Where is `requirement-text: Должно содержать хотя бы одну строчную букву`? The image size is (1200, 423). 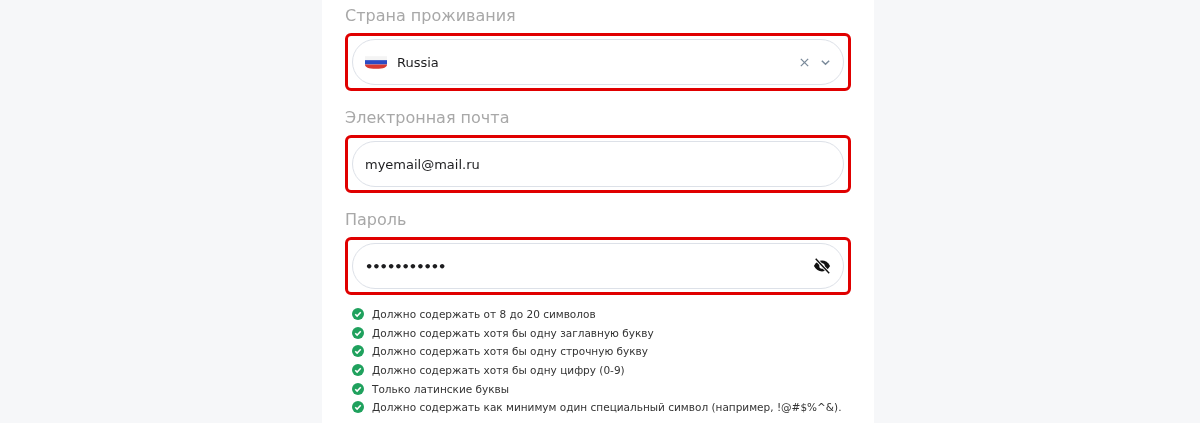
requirement-text: Должно содержать хотя бы одну строчную букву is located at coordinates (510, 351).